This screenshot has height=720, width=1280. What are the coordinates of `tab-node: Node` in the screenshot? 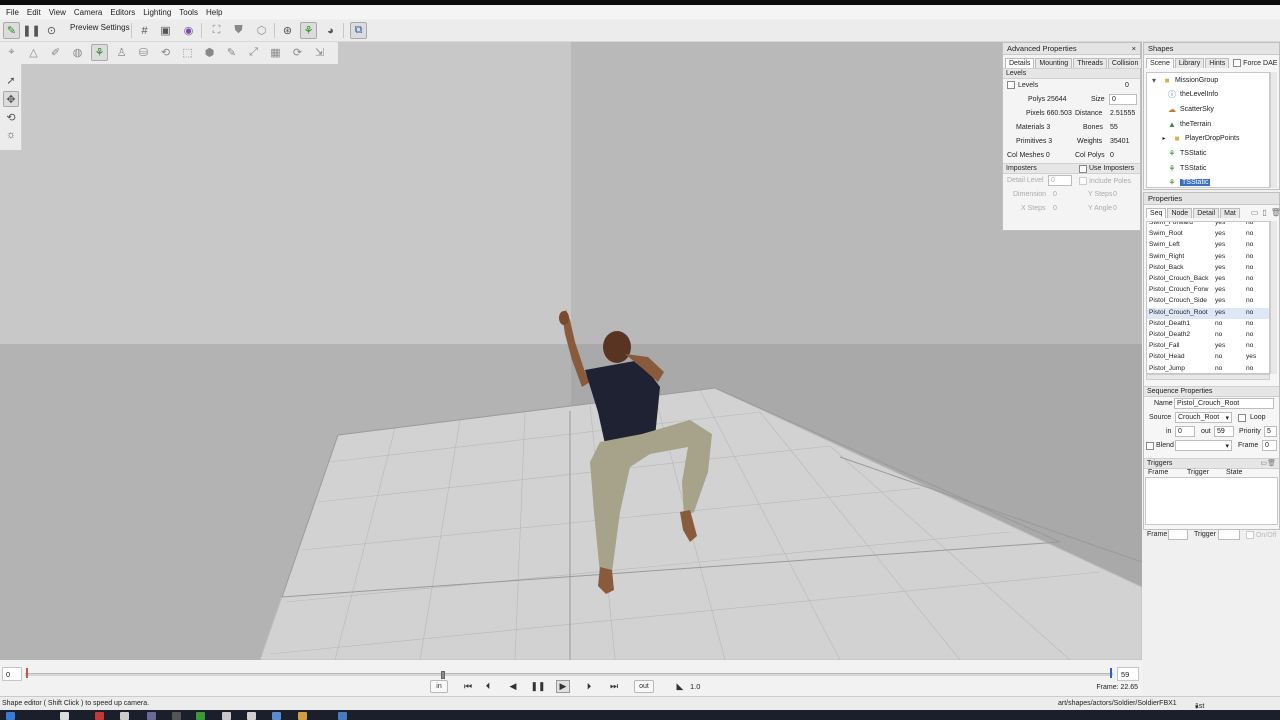 It's located at (1180, 213).